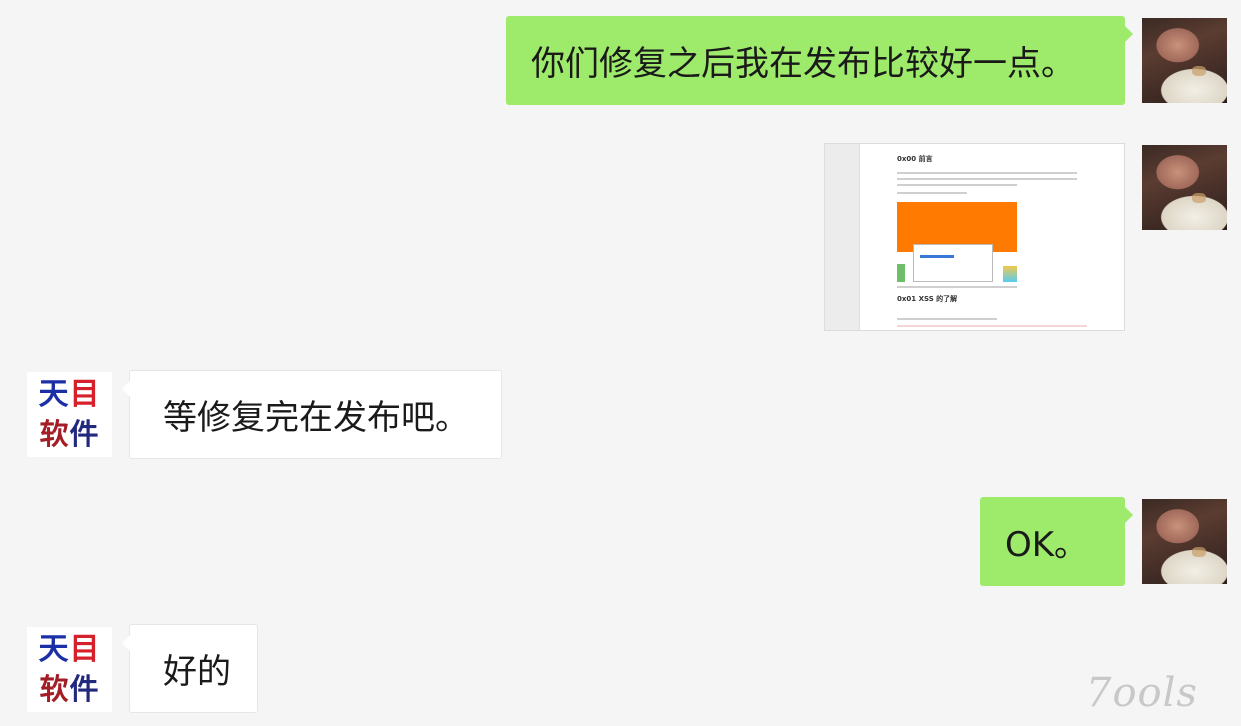  I want to click on image-message: 0x00 前言 0x01 XSS 的了解, so click(974, 237).